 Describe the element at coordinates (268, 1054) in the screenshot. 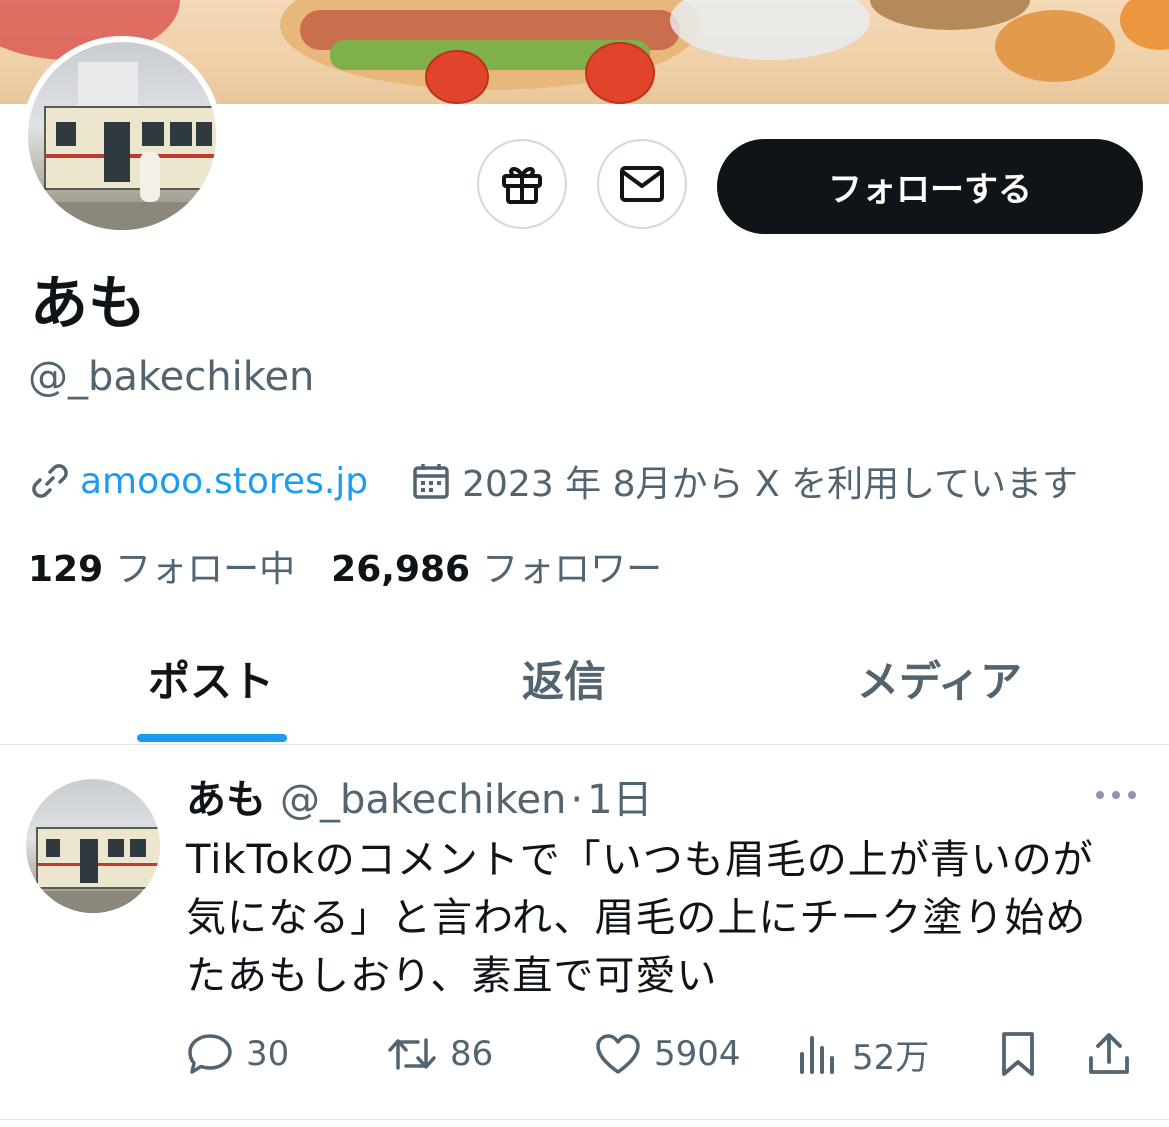

I see `reply-count: 30` at that location.